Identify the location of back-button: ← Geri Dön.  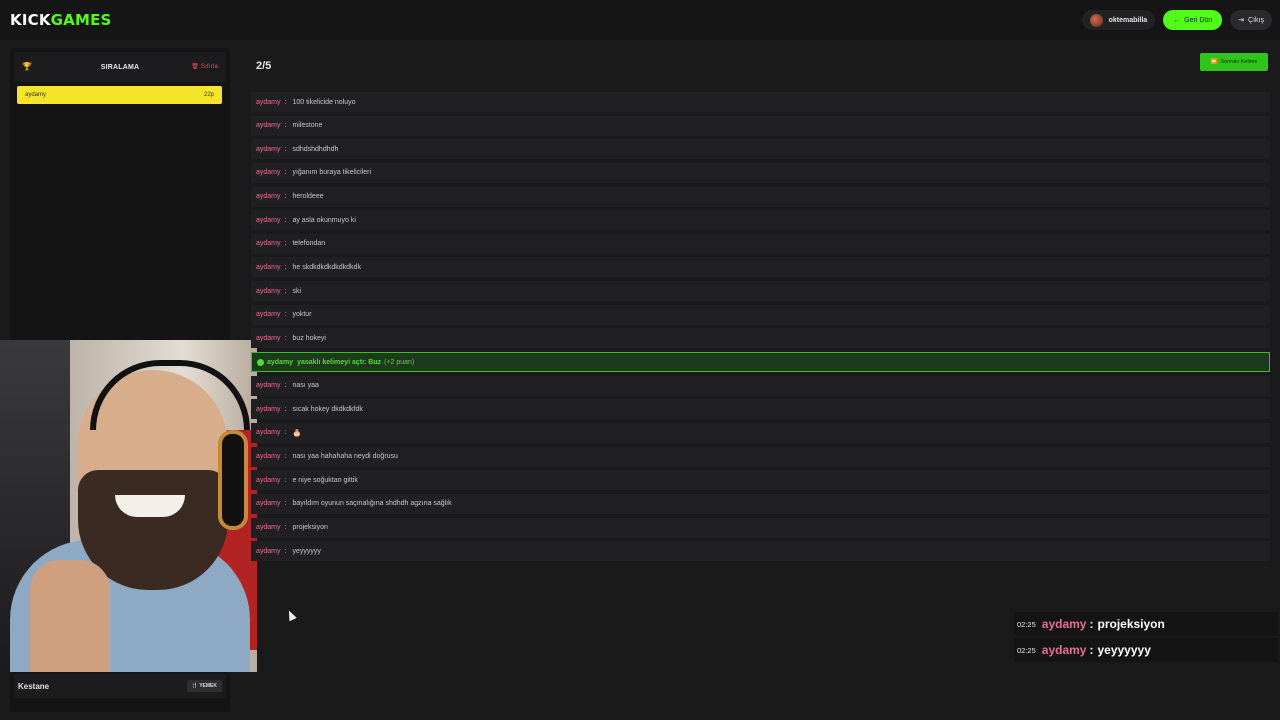
(1193, 20).